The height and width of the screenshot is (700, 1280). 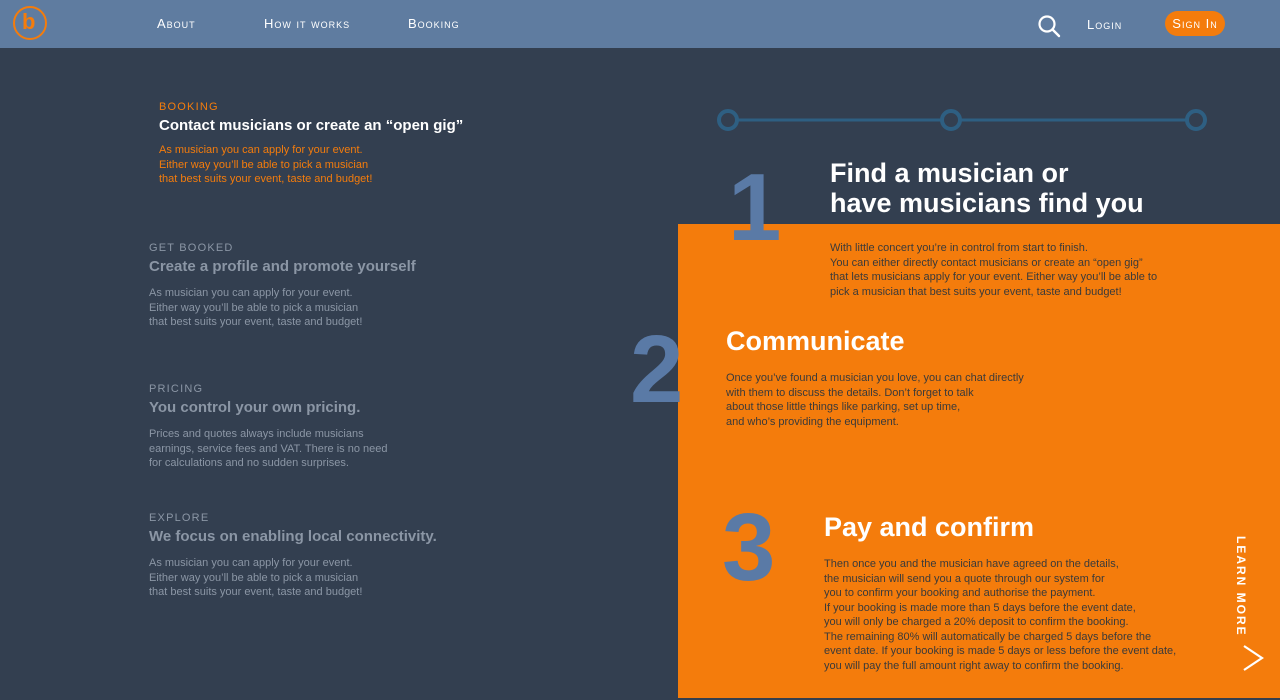 I want to click on logo-letter: b, so click(x=29, y=21).